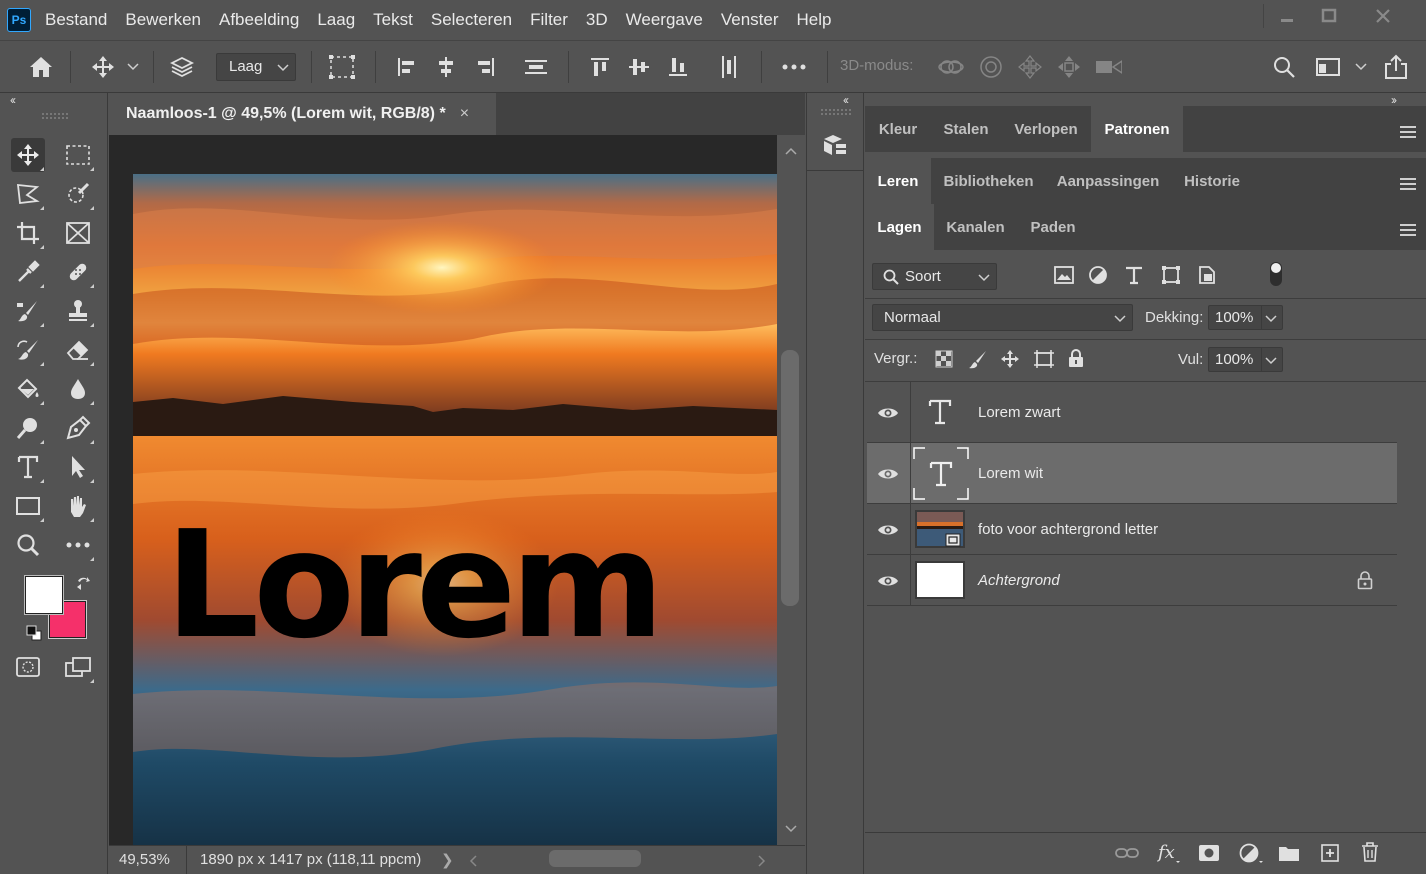  What do you see at coordinates (549, 20) in the screenshot?
I see `menu-filter: Filter` at bounding box center [549, 20].